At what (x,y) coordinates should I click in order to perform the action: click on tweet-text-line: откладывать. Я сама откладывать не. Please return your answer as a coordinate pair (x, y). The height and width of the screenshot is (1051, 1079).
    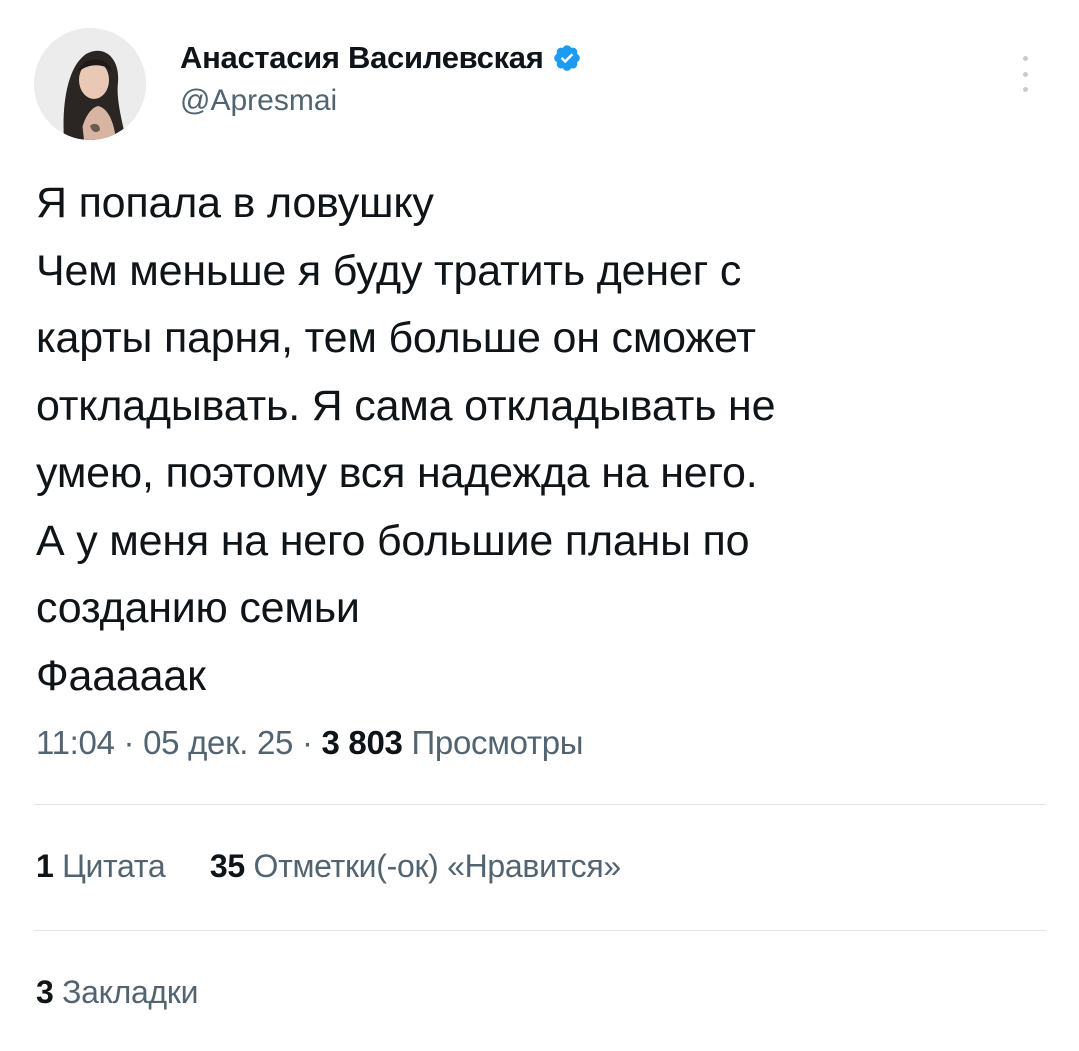
    Looking at the image, I should click on (406, 405).